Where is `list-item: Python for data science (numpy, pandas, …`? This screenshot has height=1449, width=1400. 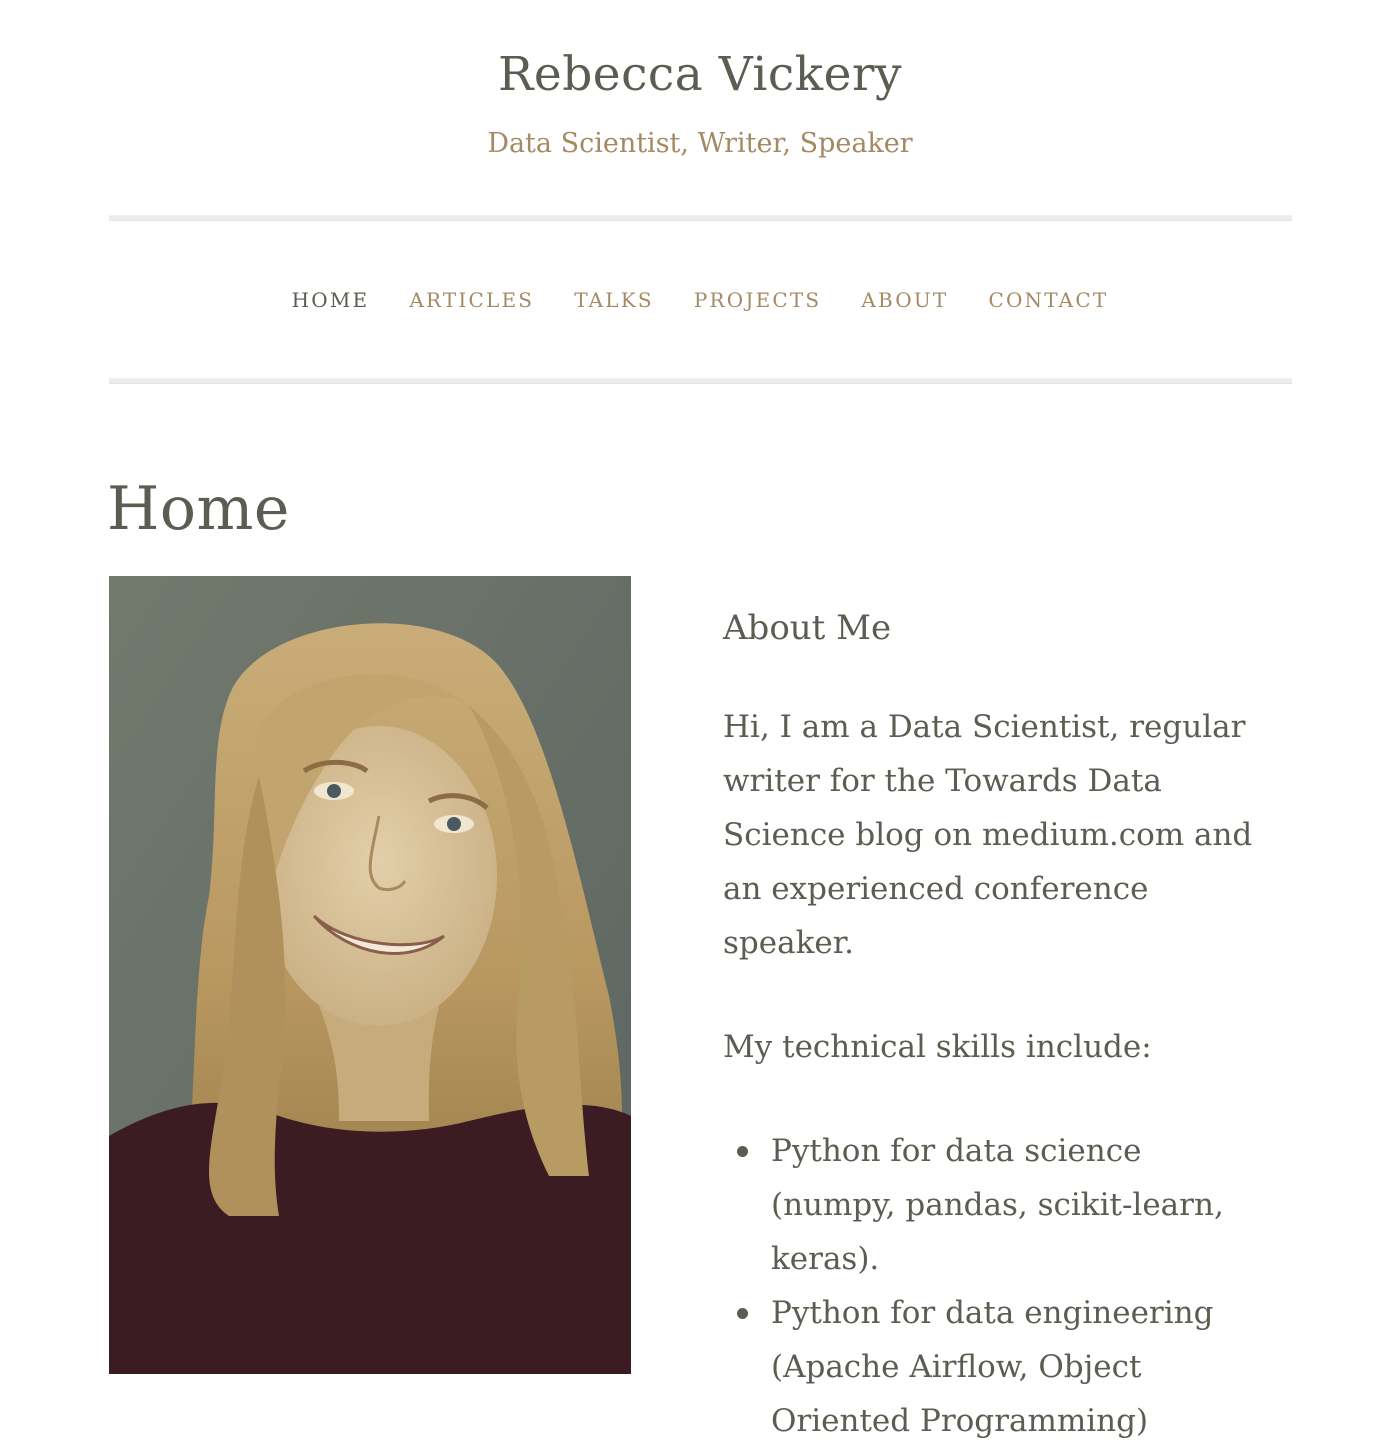
list-item: Python for data science (numpy, pandas, … is located at coordinates (1000, 1205).